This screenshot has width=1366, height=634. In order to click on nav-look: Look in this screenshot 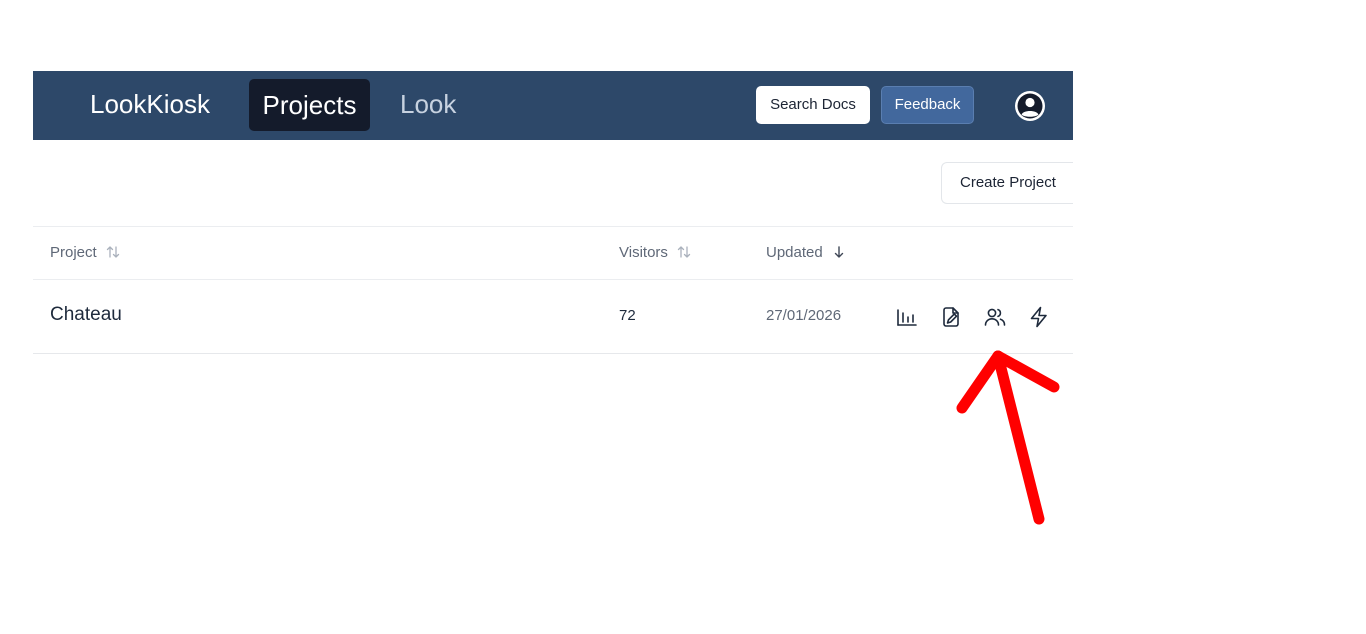, I will do `click(428, 104)`.